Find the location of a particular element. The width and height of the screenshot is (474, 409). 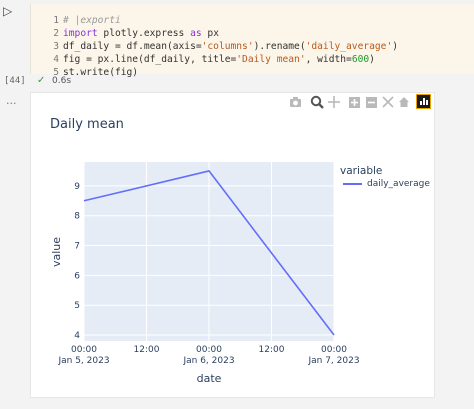

legend-item-daily-average: daily_average is located at coordinates (398, 184).